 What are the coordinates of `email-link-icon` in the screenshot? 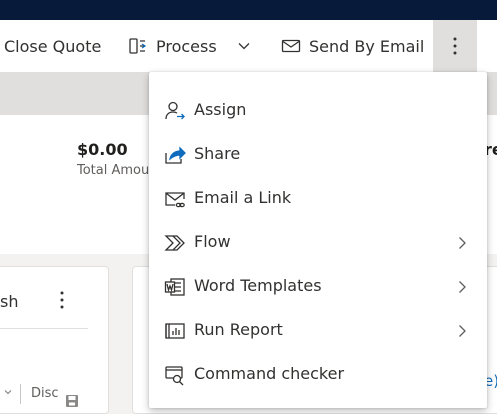 It's located at (175, 199).